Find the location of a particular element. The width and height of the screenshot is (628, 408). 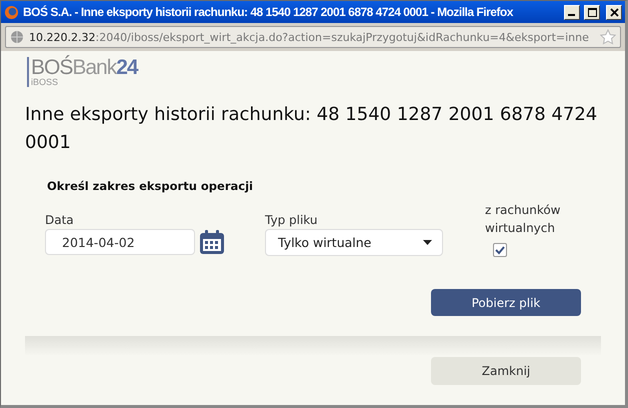

checkmark-icon is located at coordinates (500, 250).